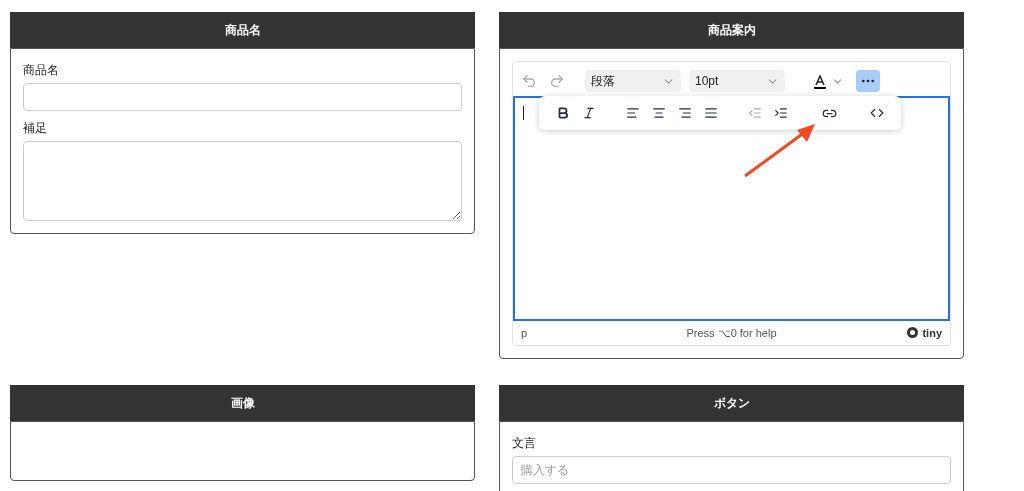 This screenshot has width=1024, height=491. I want to click on logo-icon, so click(913, 333).